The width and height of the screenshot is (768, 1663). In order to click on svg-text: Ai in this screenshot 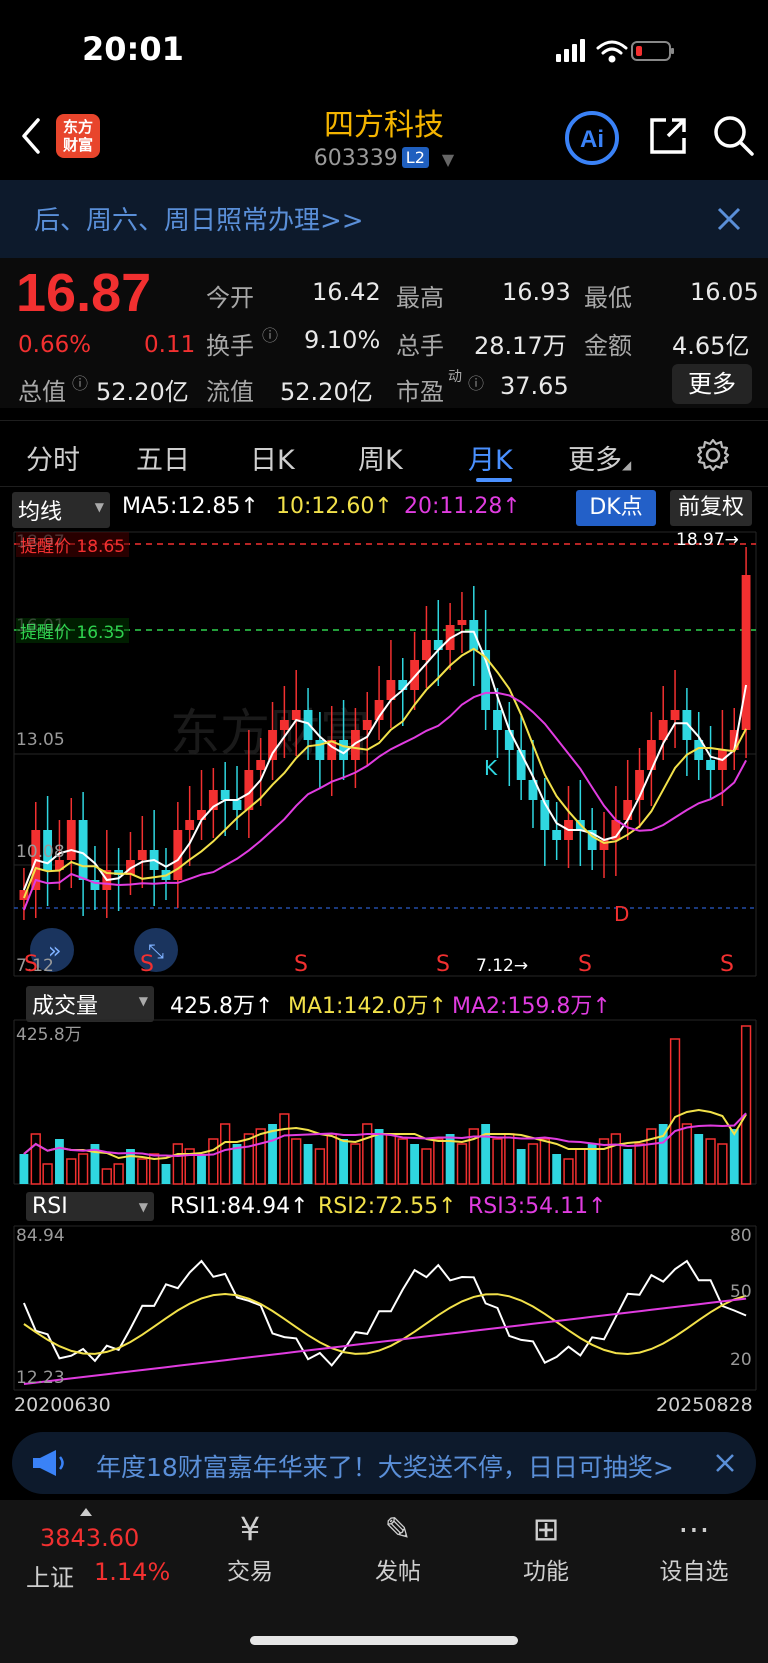, I will do `click(592, 139)`.